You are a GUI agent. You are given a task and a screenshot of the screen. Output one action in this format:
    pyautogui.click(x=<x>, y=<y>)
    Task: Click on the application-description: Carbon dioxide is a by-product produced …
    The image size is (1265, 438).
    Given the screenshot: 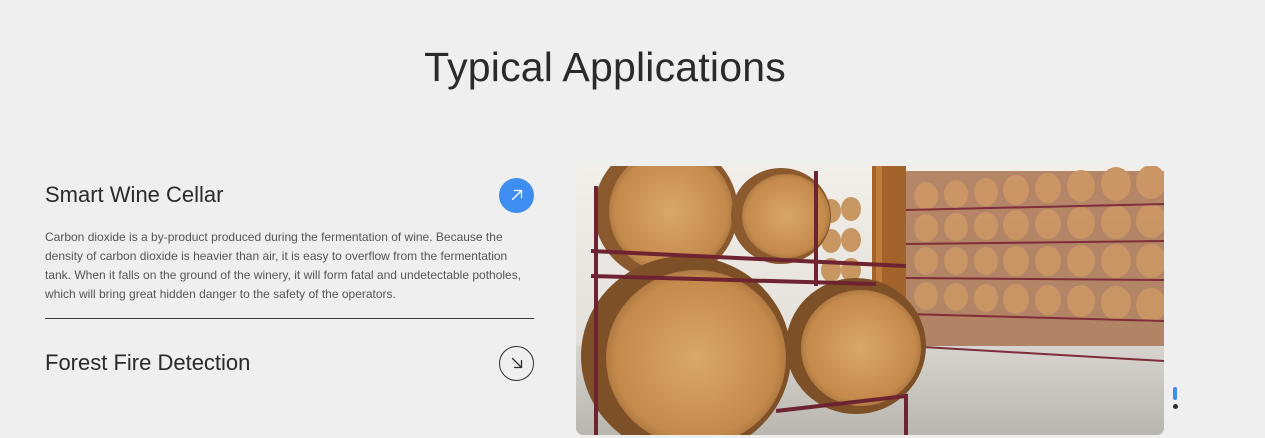 What is the action you would take?
    pyautogui.click(x=283, y=265)
    